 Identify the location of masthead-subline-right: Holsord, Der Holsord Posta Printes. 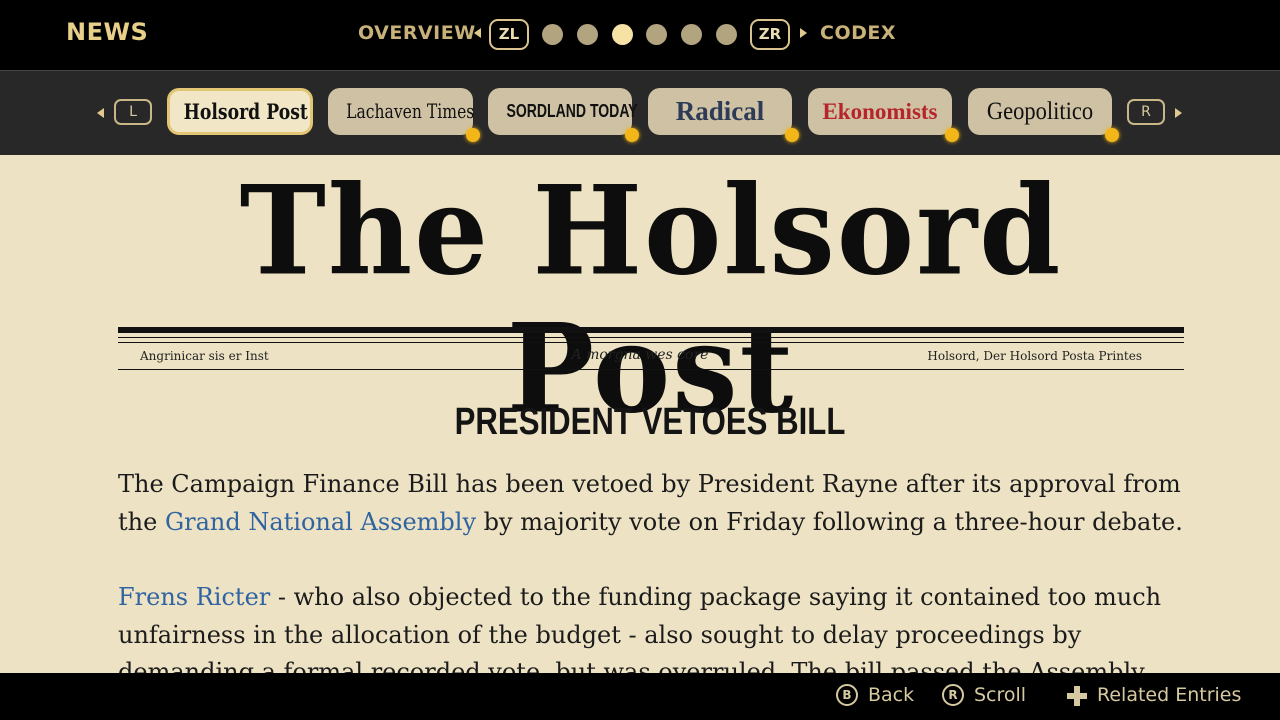
(1034, 356).